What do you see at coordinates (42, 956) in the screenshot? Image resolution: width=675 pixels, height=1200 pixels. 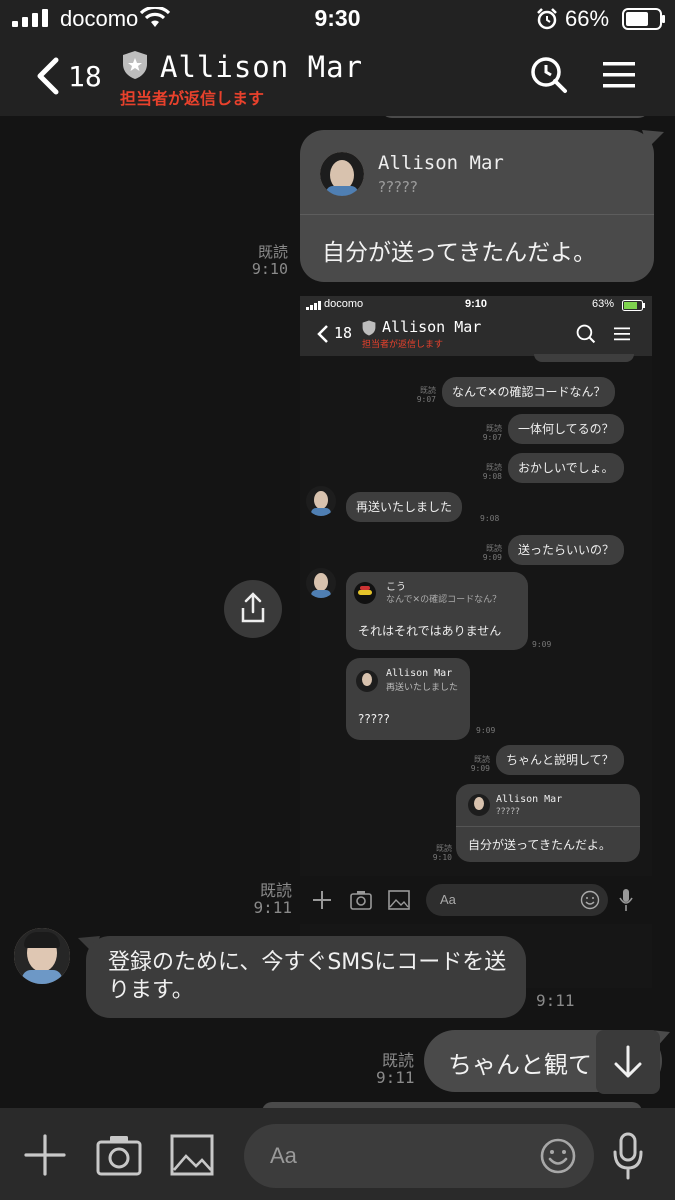 I see `contact-avatar` at bounding box center [42, 956].